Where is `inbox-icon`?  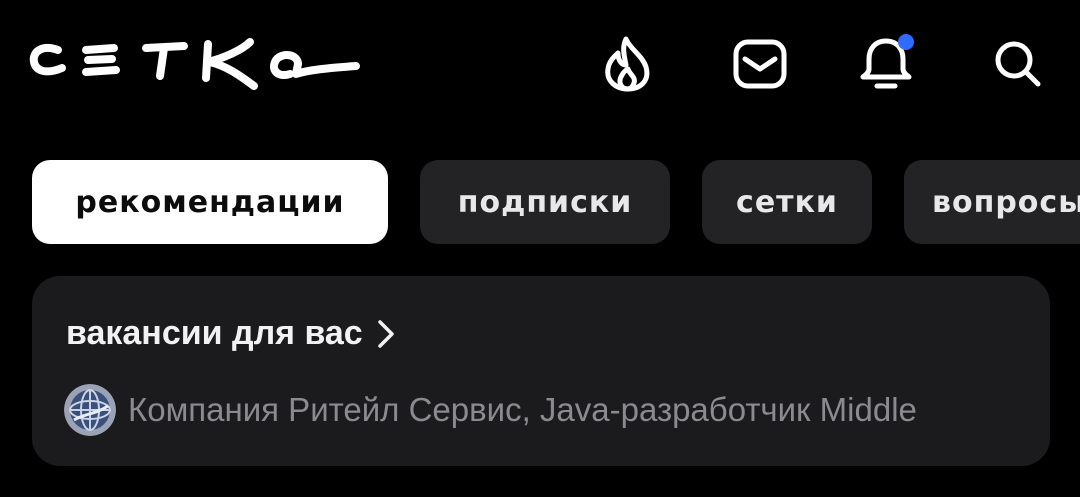 inbox-icon is located at coordinates (760, 64).